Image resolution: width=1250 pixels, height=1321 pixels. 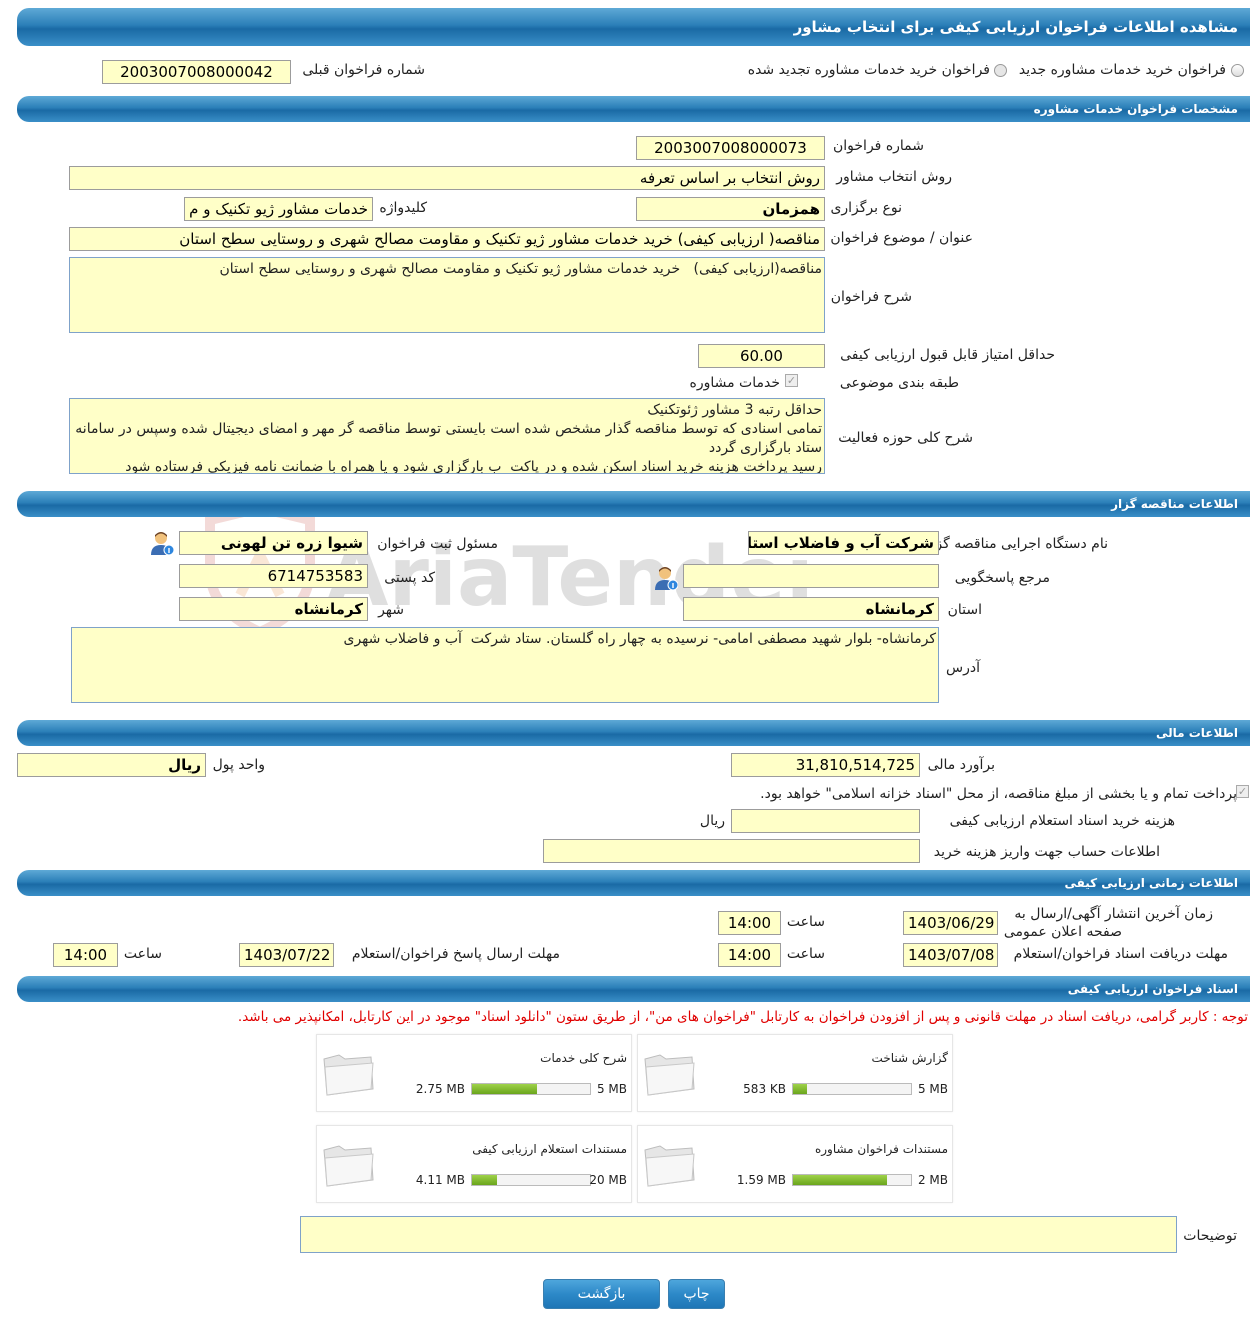 What do you see at coordinates (1210, 1236) in the screenshot?
I see `notes-label: توضیحات` at bounding box center [1210, 1236].